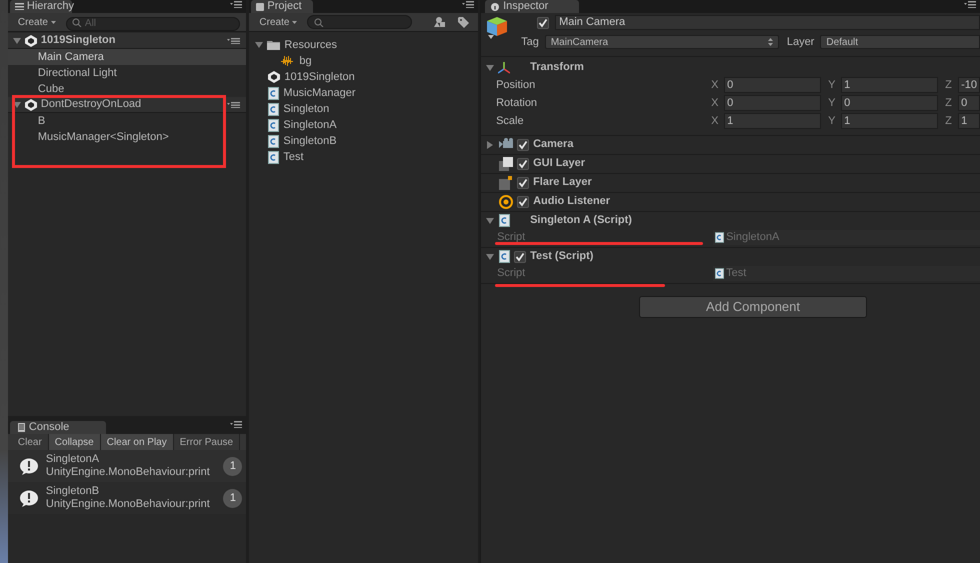 Image resolution: width=980 pixels, height=563 pixels. I want to click on axis-gizmo-icon, so click(504, 68).